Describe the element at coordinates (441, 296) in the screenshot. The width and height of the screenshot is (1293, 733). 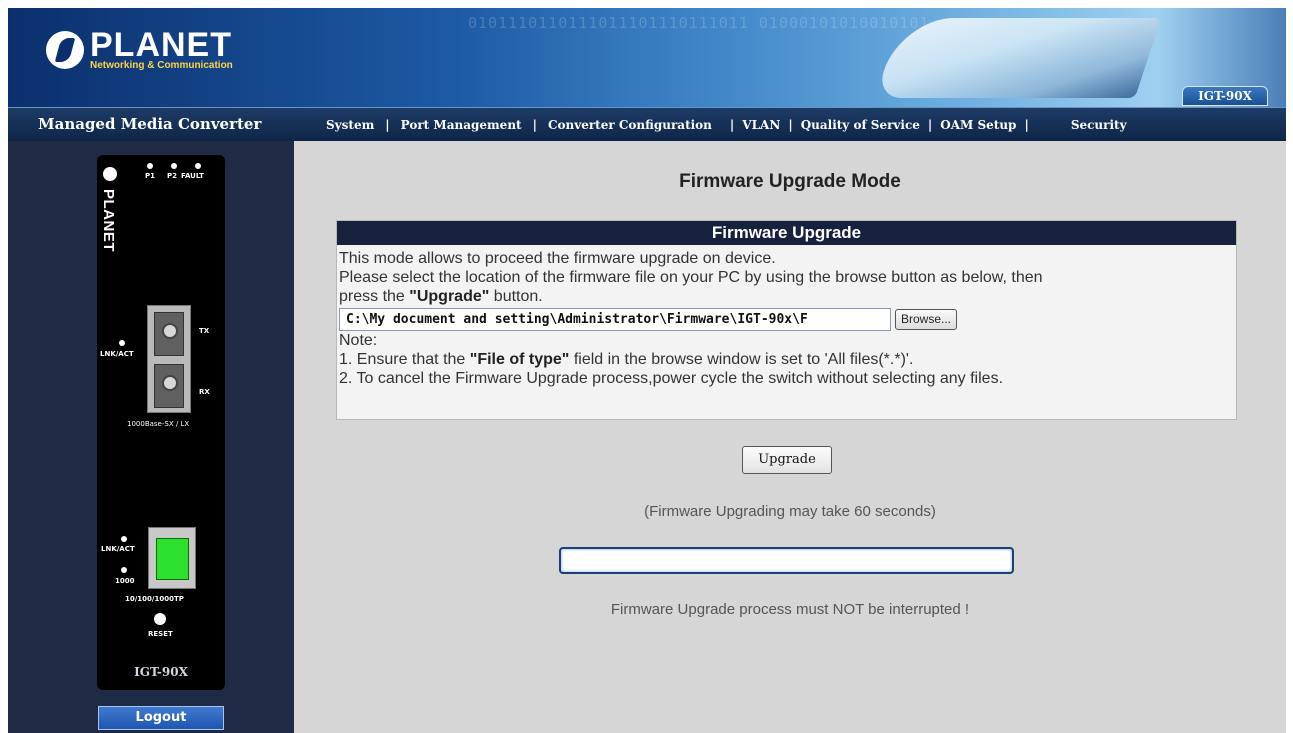
I see `intro-line-3: press the "Upgrade" button.` at that location.